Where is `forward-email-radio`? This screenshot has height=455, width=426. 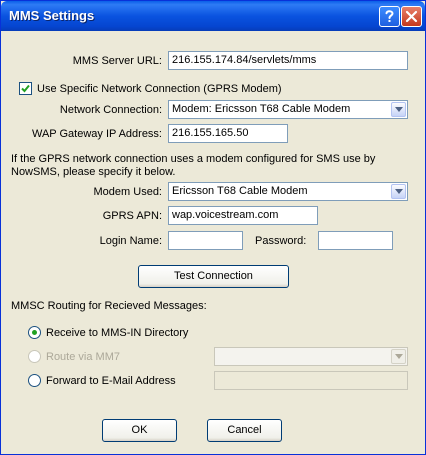 forward-email-radio is located at coordinates (34, 380).